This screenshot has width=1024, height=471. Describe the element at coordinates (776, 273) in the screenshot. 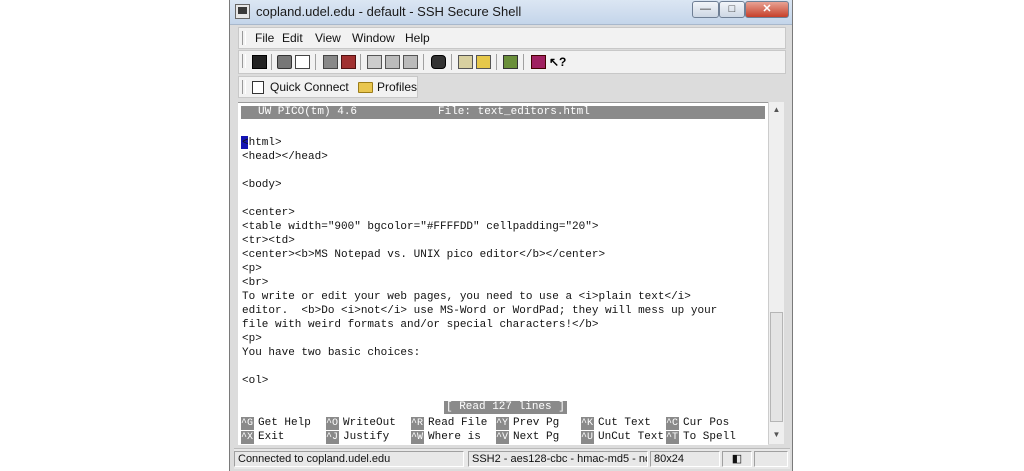

I see `vertical-scrollbar: ▲ ▼` at that location.